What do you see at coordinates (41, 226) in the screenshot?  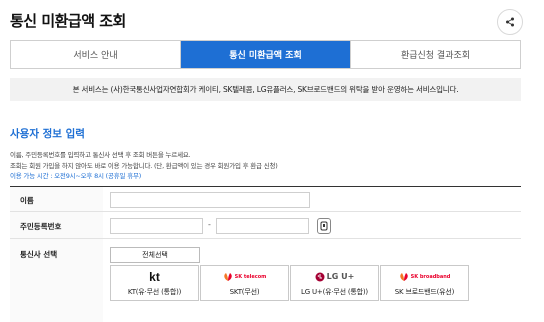 I see `rrn-label: 주민등록번호` at bounding box center [41, 226].